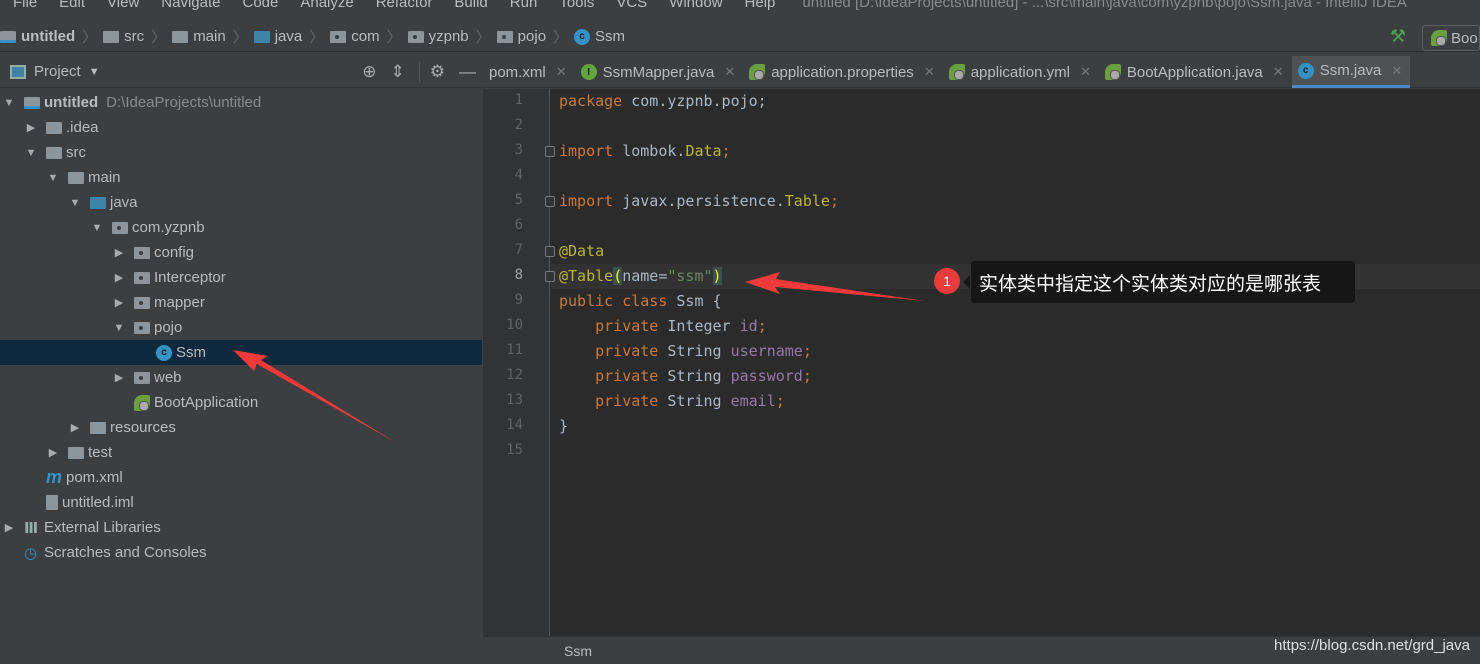 Image resolution: width=1480 pixels, height=664 pixels. Describe the element at coordinates (1159, 282) in the screenshot. I see `annotation-callout: 实体类中指定这个实体类对应的是哪张表` at that location.